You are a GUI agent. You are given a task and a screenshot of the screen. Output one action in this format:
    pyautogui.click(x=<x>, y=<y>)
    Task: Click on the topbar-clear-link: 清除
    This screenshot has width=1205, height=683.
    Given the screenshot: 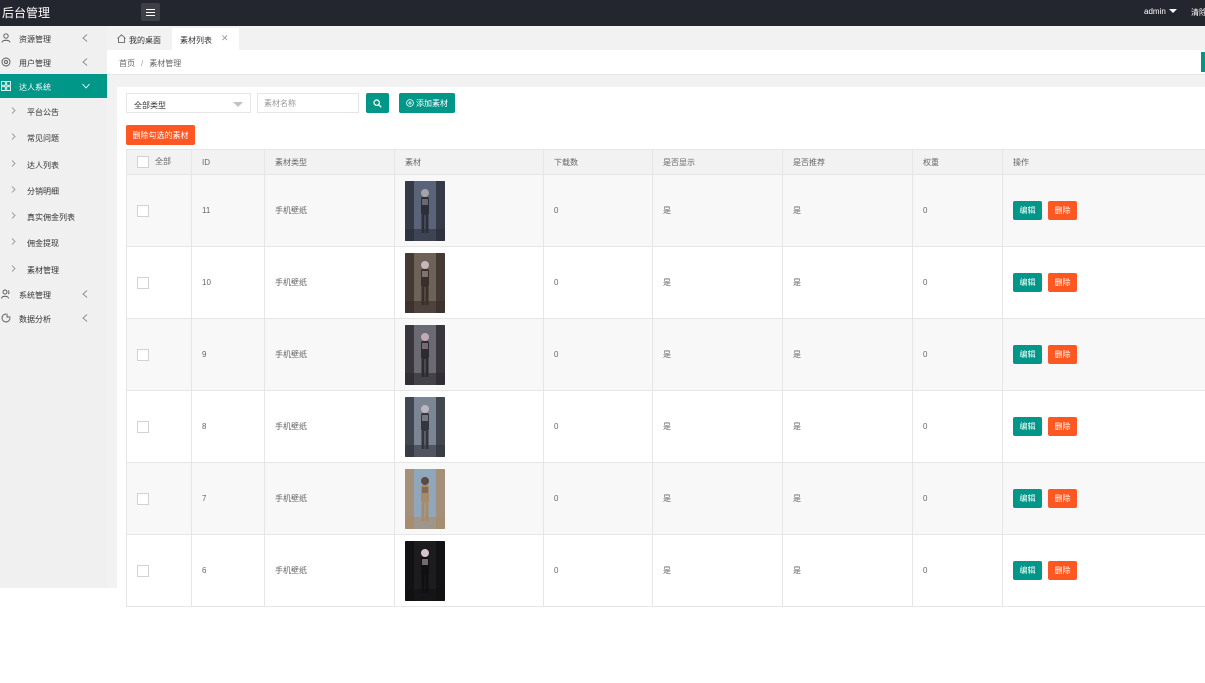 What is the action you would take?
    pyautogui.click(x=1198, y=12)
    